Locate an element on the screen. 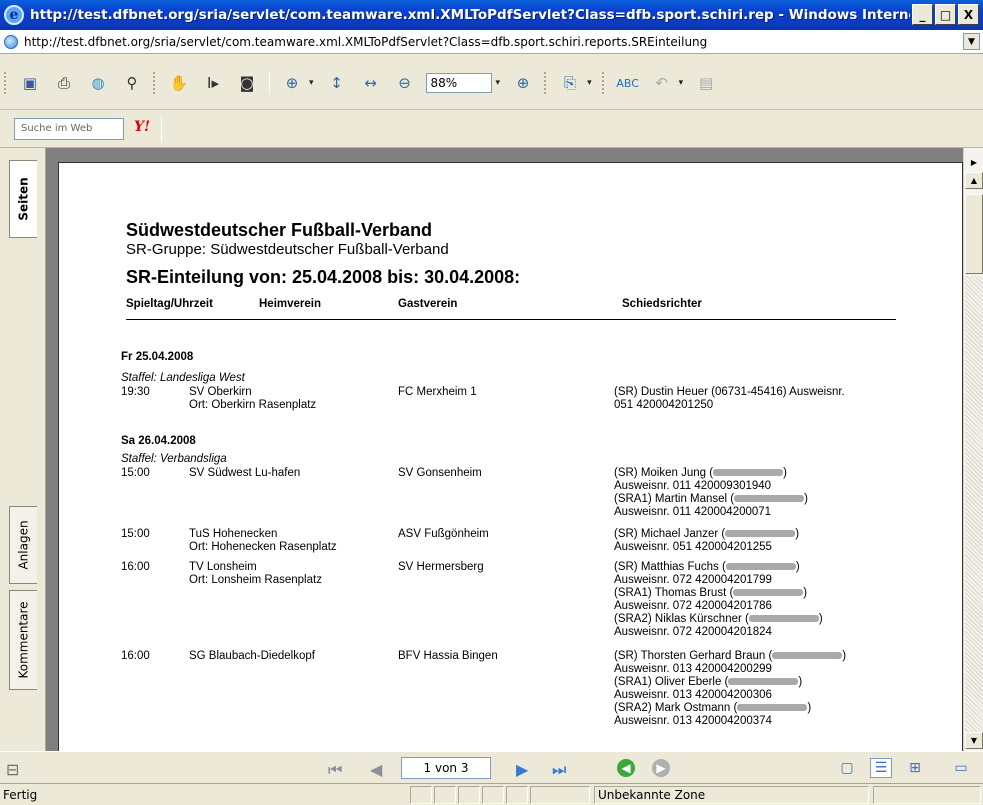 The image size is (983, 805). document-icon: ▤ is located at coordinates (706, 83).